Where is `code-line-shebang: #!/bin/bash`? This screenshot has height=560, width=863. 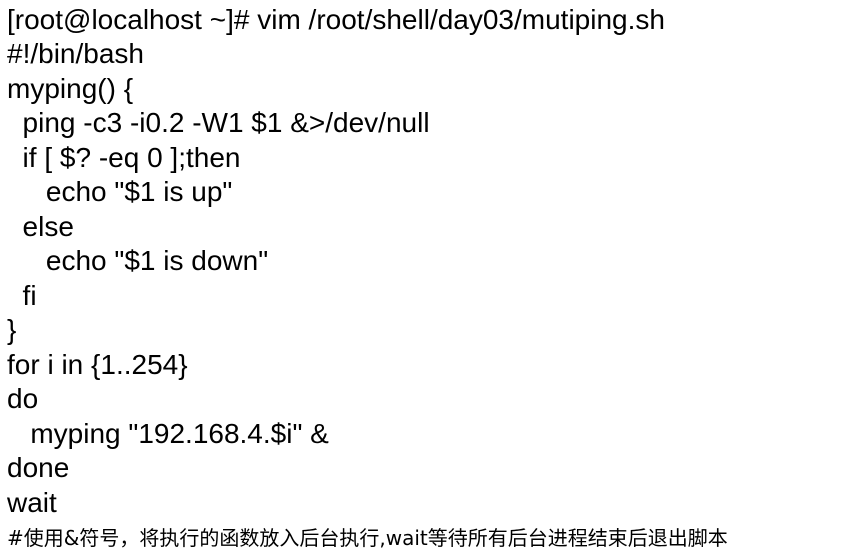 code-line-shebang: #!/bin/bash is located at coordinates (75, 53).